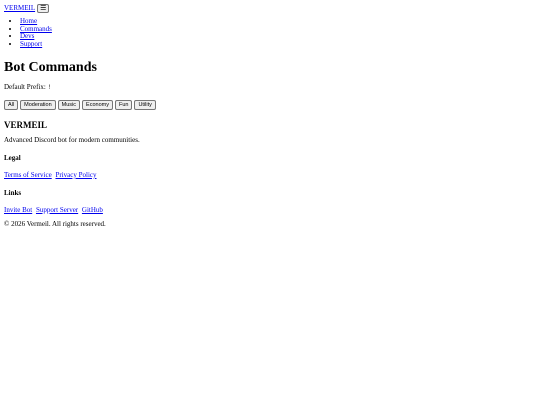  What do you see at coordinates (25, 86) in the screenshot?
I see `prefix-label: Default Prefix:` at bounding box center [25, 86].